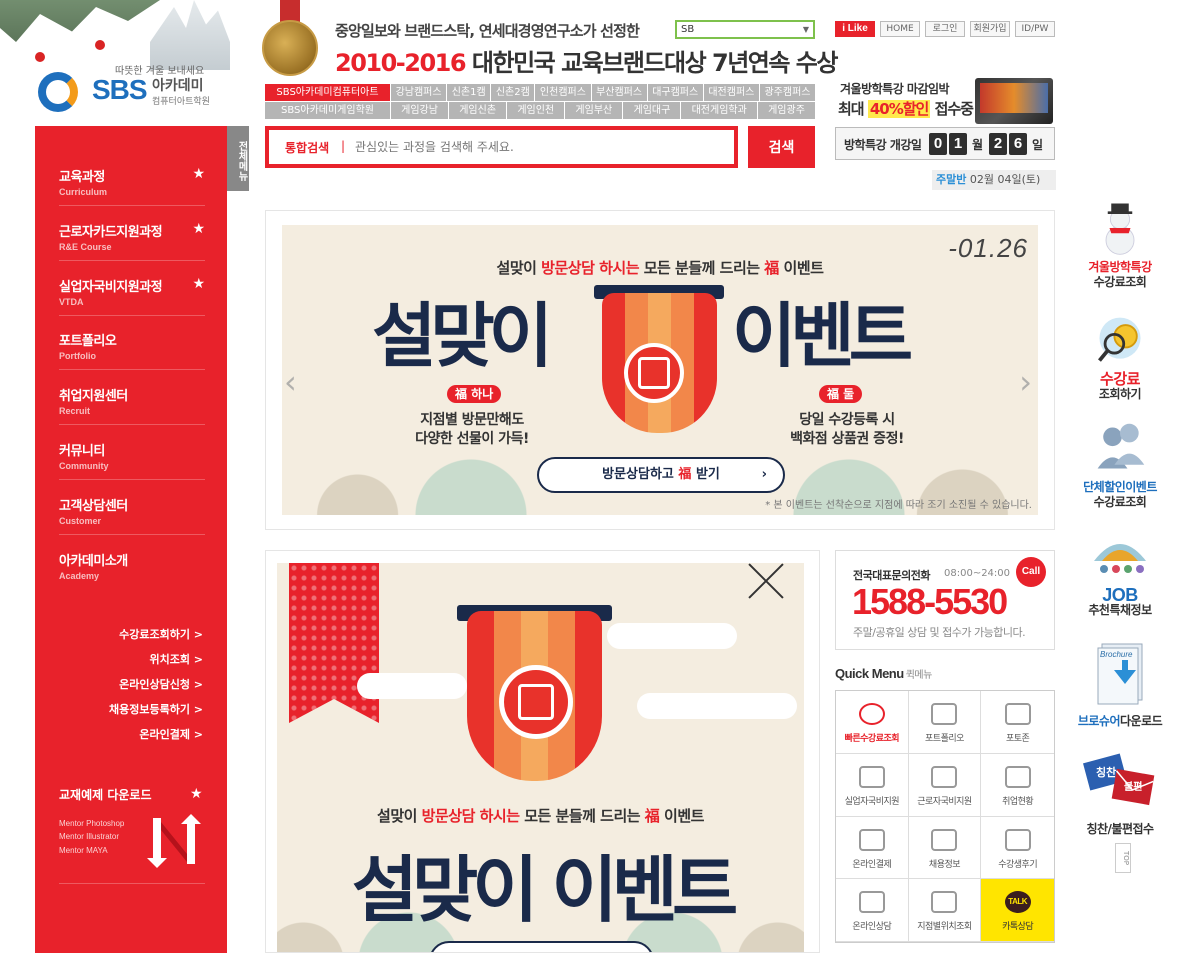 Image resolution: width=1200 pixels, height=953 pixels. I want to click on quick-menu-title: Quick Menu 퀵메뉴, so click(883, 673).